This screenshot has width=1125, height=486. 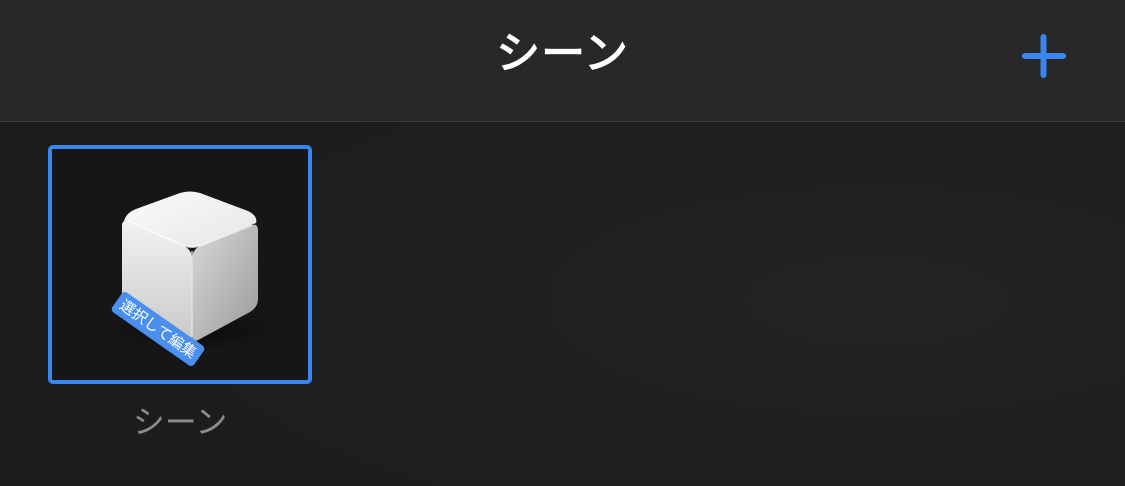 I want to click on plus-icon, so click(x=1044, y=56).